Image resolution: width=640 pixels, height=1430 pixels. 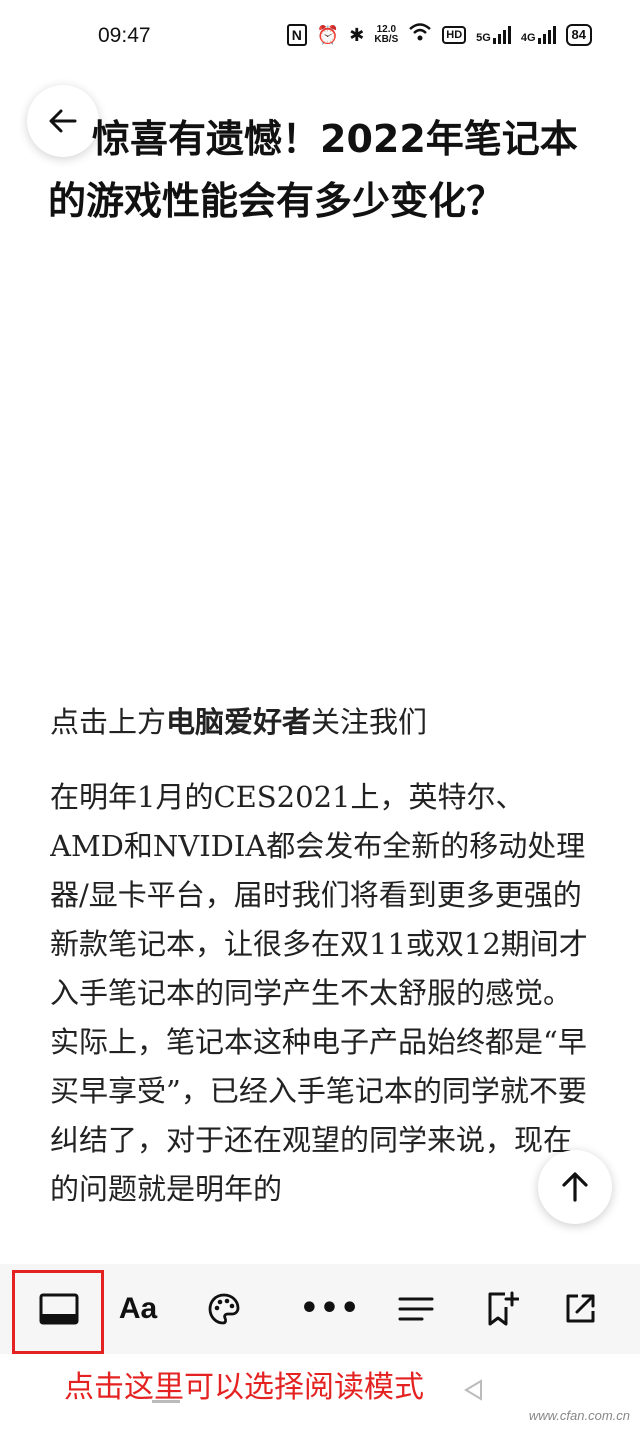 I want to click on bookmark-add-icon, so click(x=503, y=1308).